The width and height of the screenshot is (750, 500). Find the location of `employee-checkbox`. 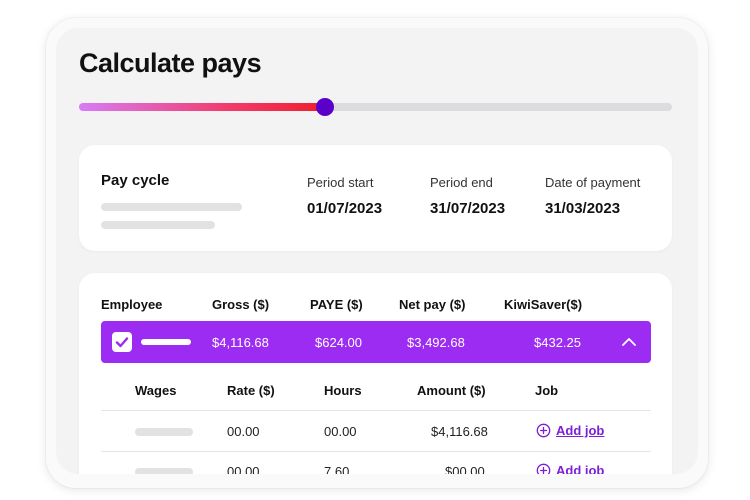

employee-checkbox is located at coordinates (122, 342).